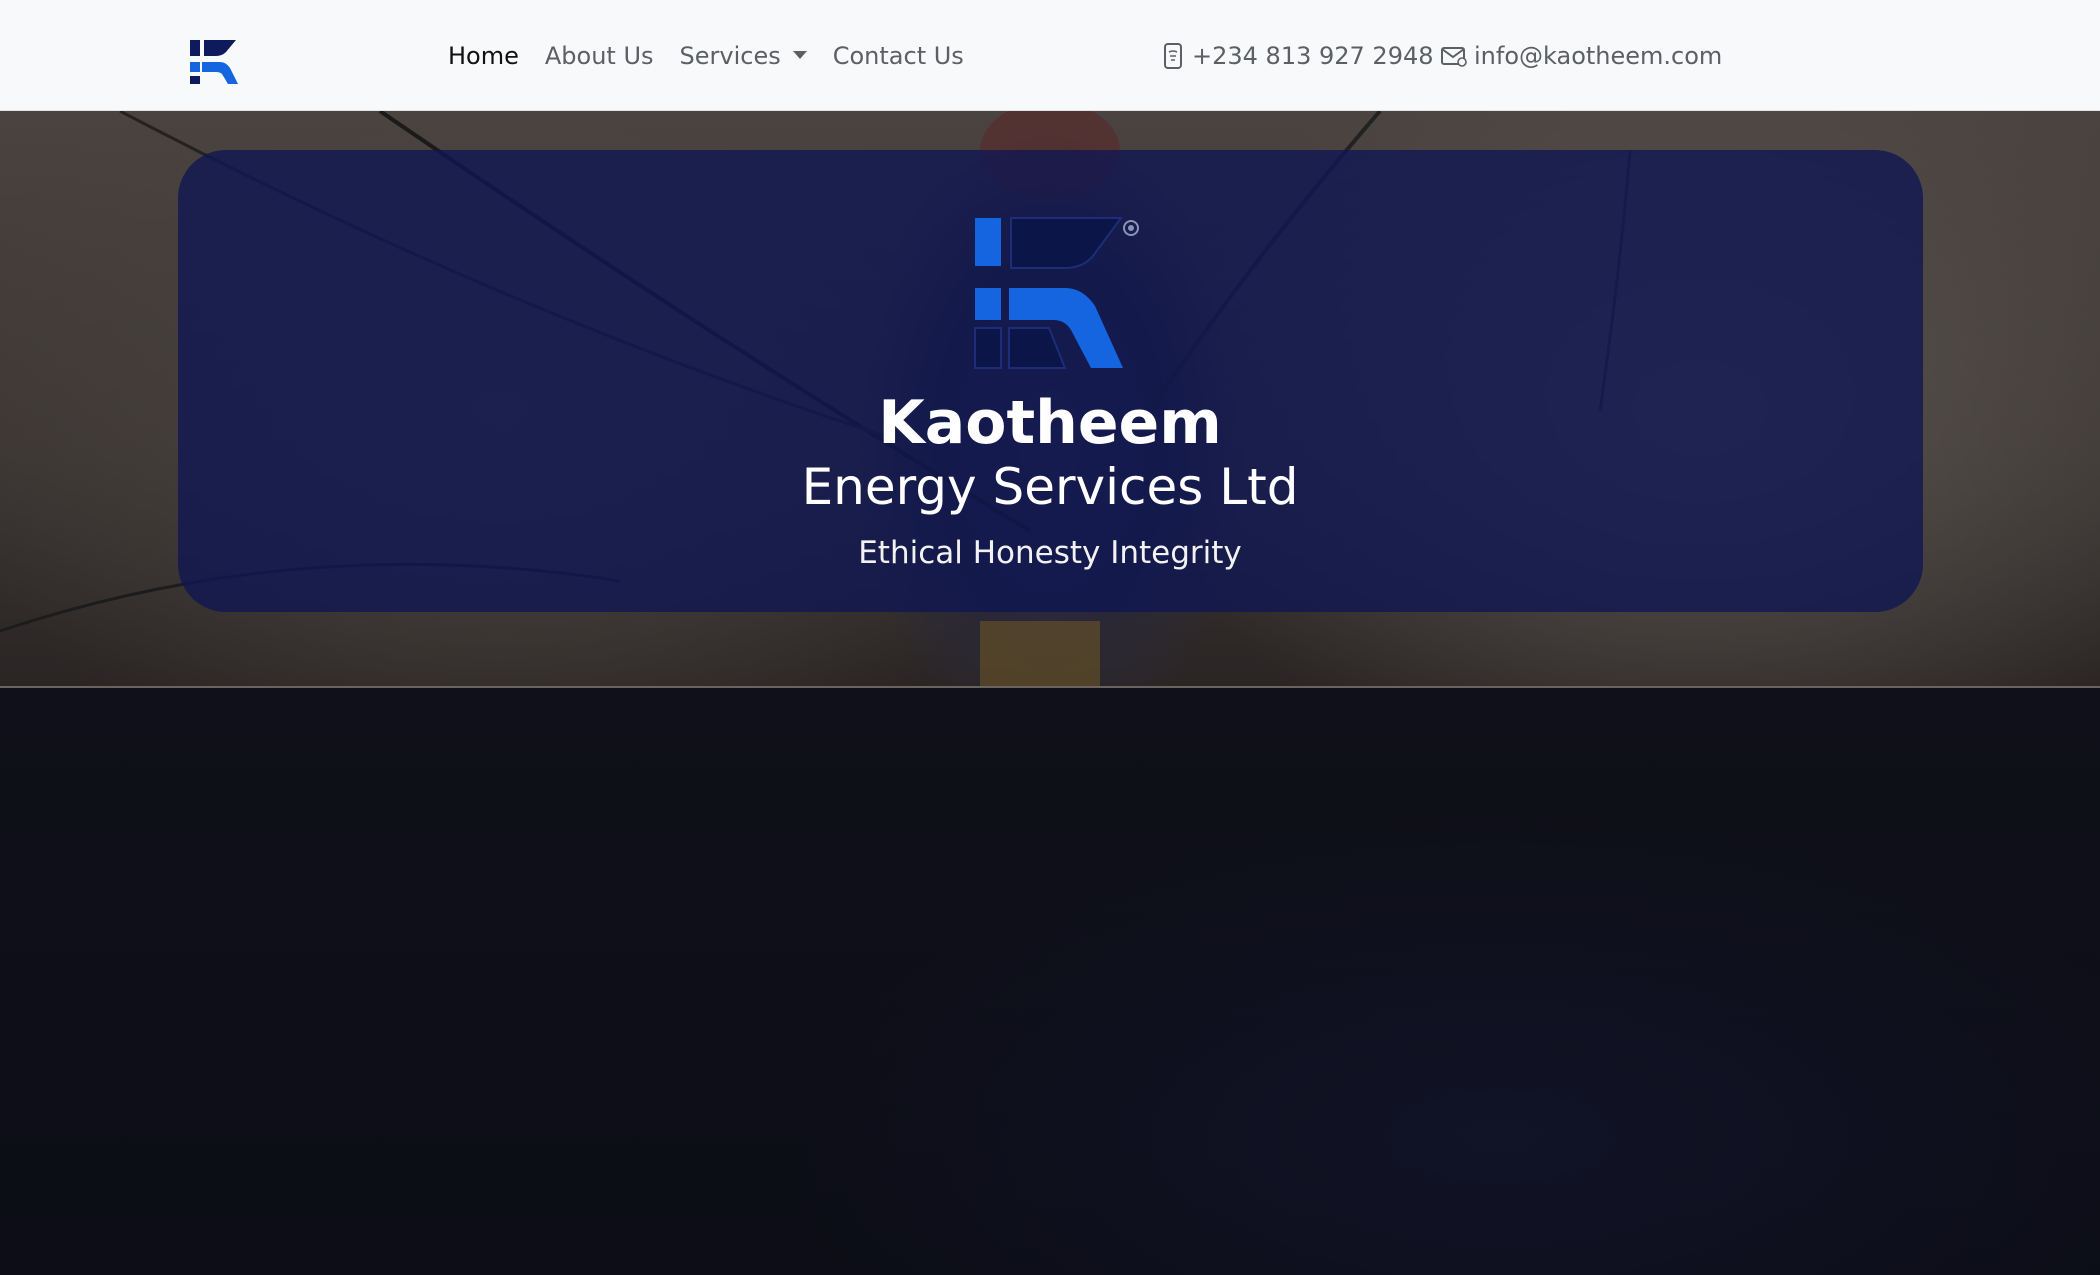  Describe the element at coordinates (799, 54) in the screenshot. I see `caret-down-icon` at that location.